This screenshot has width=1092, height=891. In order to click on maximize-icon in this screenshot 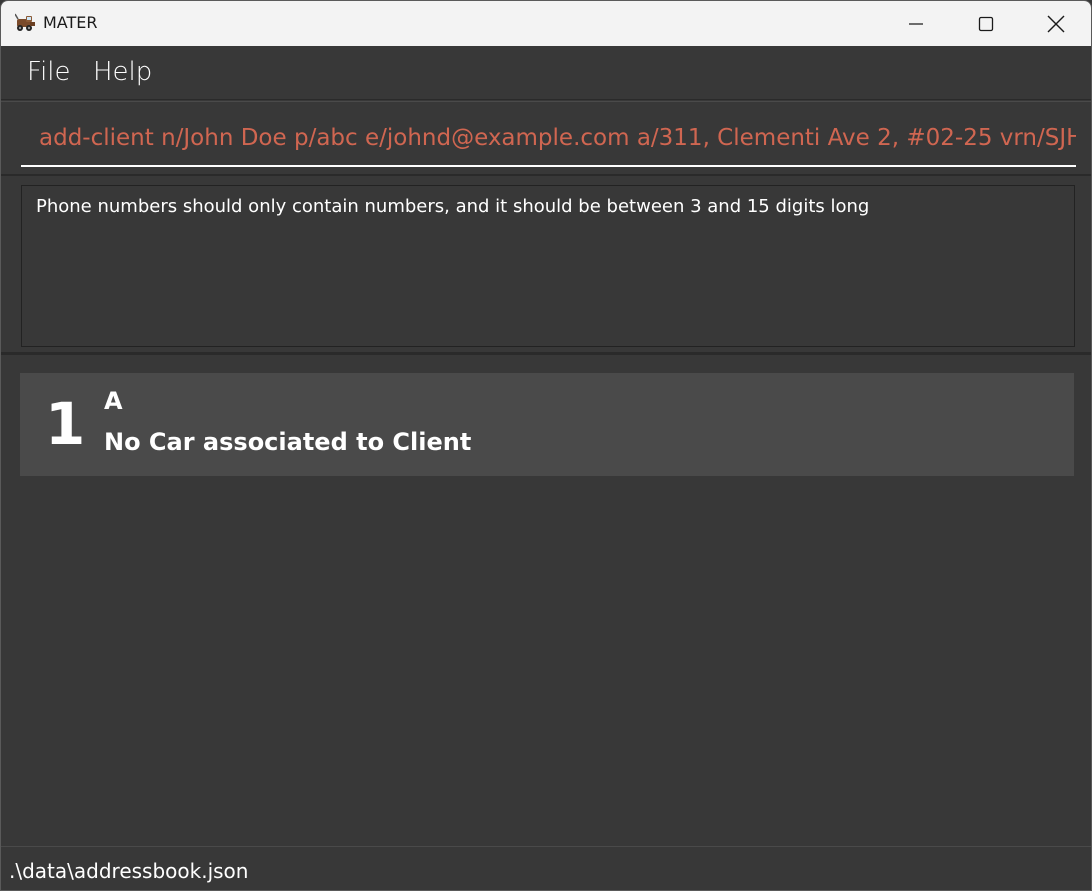, I will do `click(986, 24)`.